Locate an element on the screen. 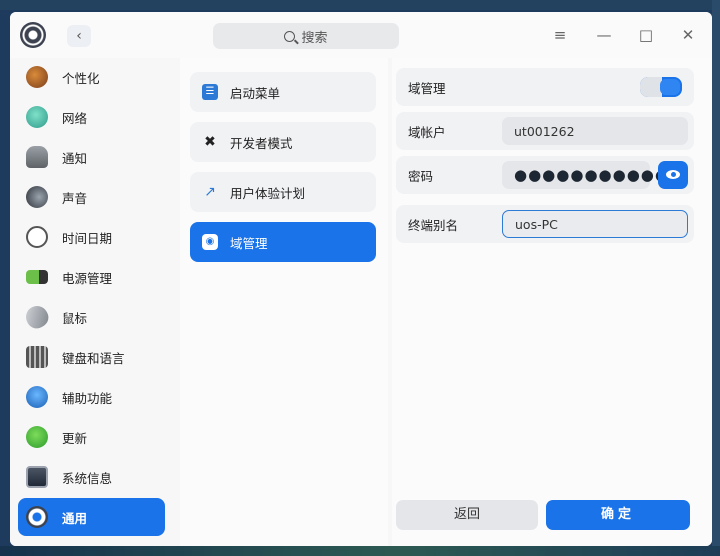 This screenshot has width=720, height=556. sidebar-item-label: 通知 is located at coordinates (75, 158).